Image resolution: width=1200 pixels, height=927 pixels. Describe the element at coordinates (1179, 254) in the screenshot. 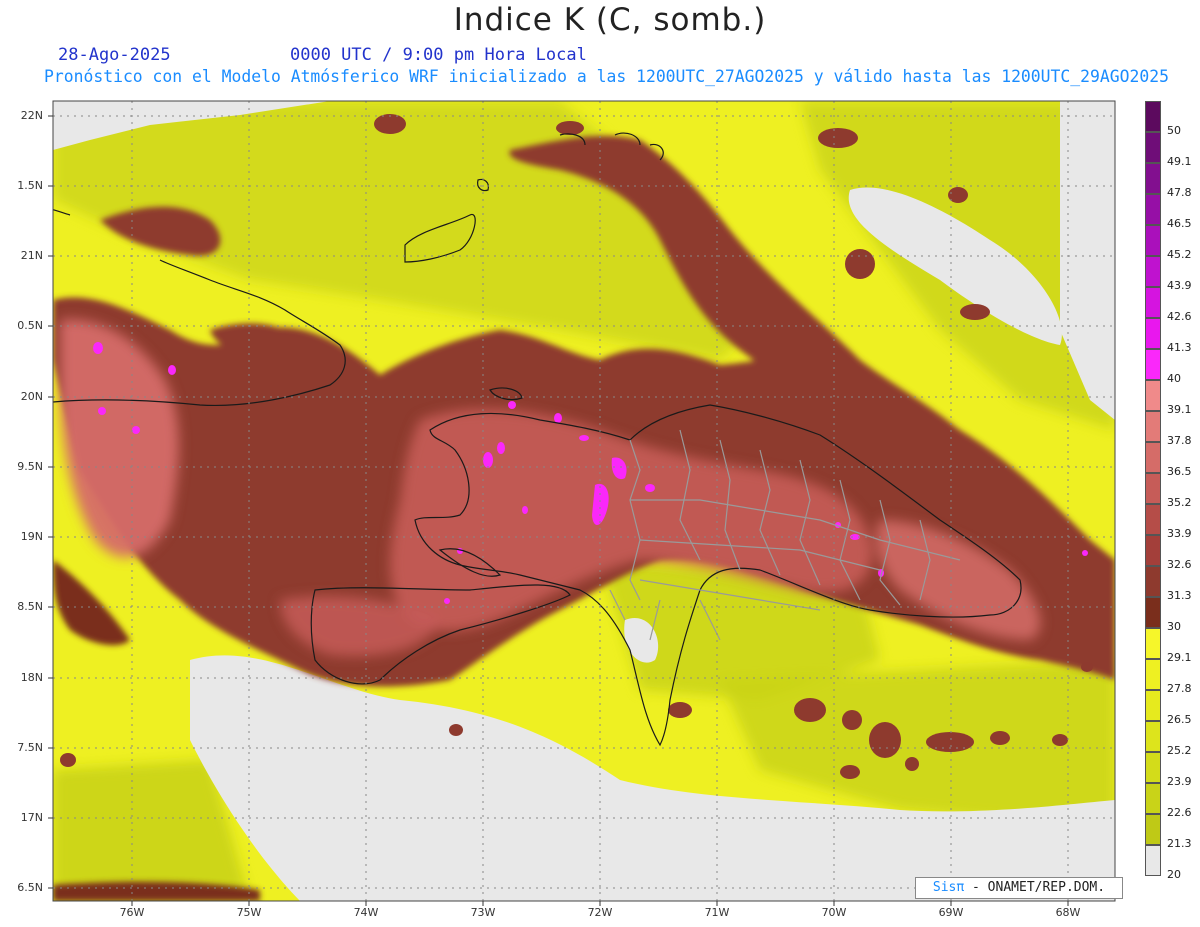

I see `colorbar-label: 45.2` at that location.